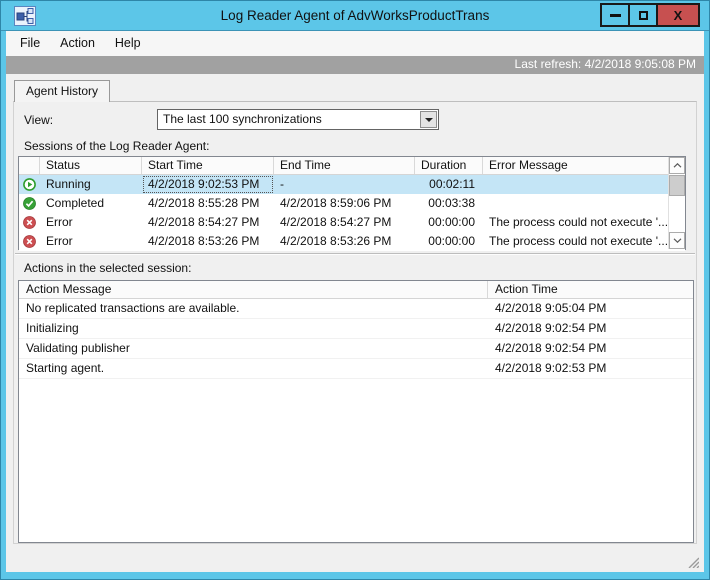  What do you see at coordinates (282, 184) in the screenshot?
I see `session-end-time: -` at bounding box center [282, 184].